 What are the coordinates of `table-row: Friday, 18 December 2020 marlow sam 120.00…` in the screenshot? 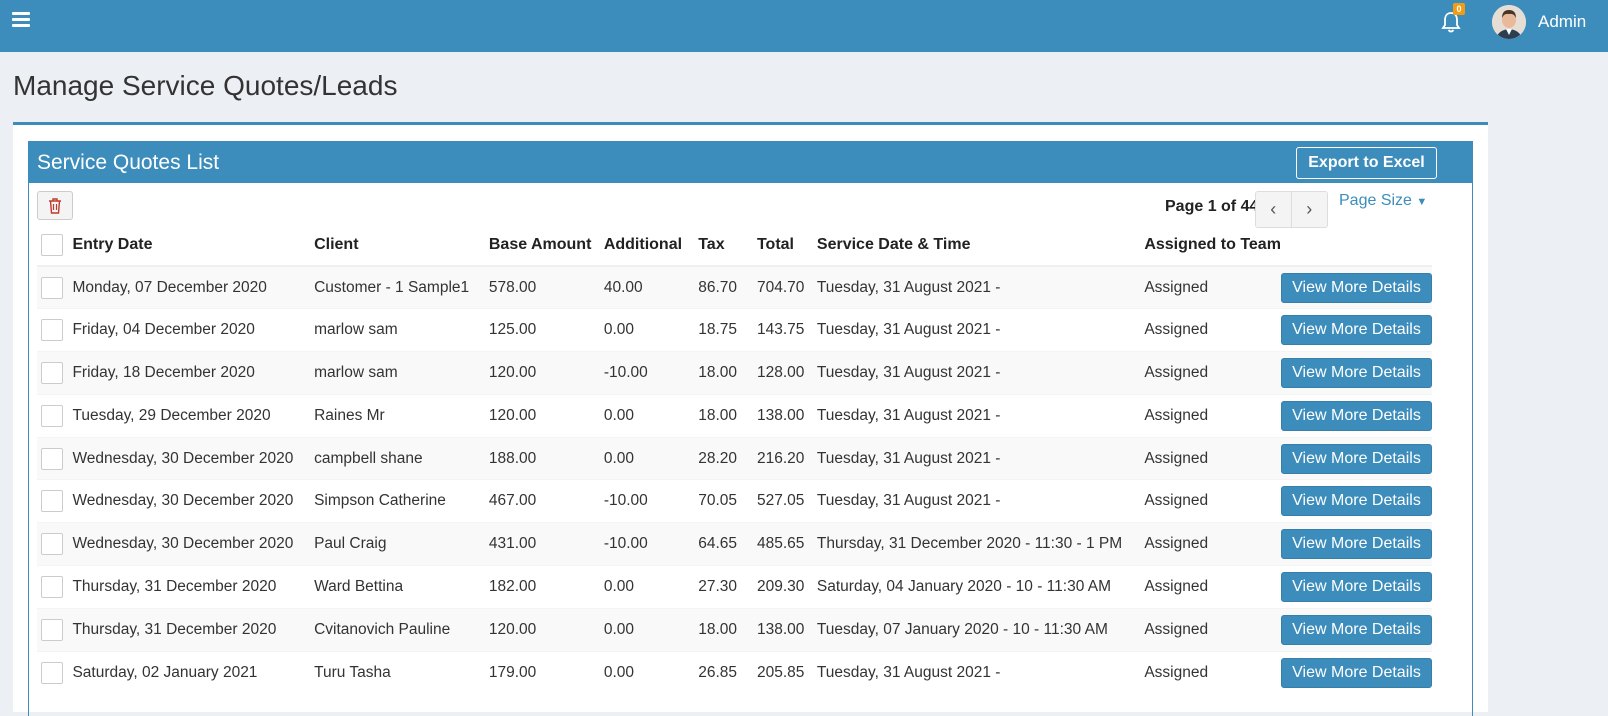 It's located at (734, 373).